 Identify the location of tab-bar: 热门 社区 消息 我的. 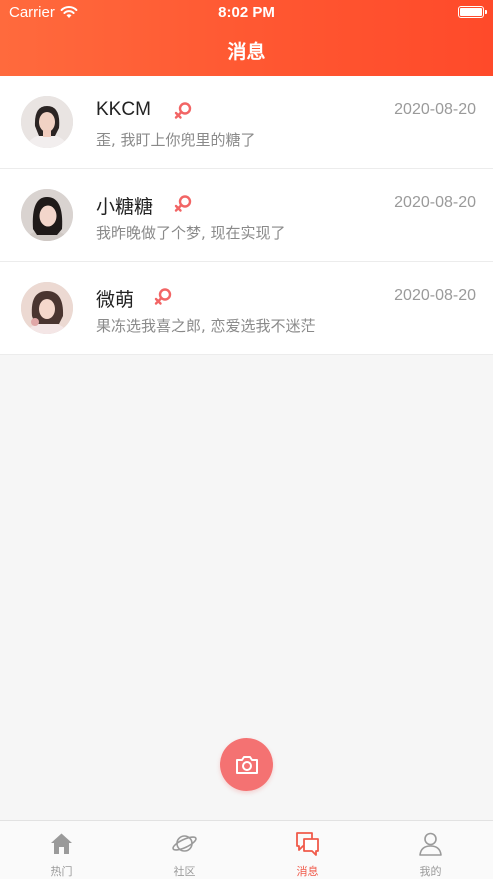
(246, 849).